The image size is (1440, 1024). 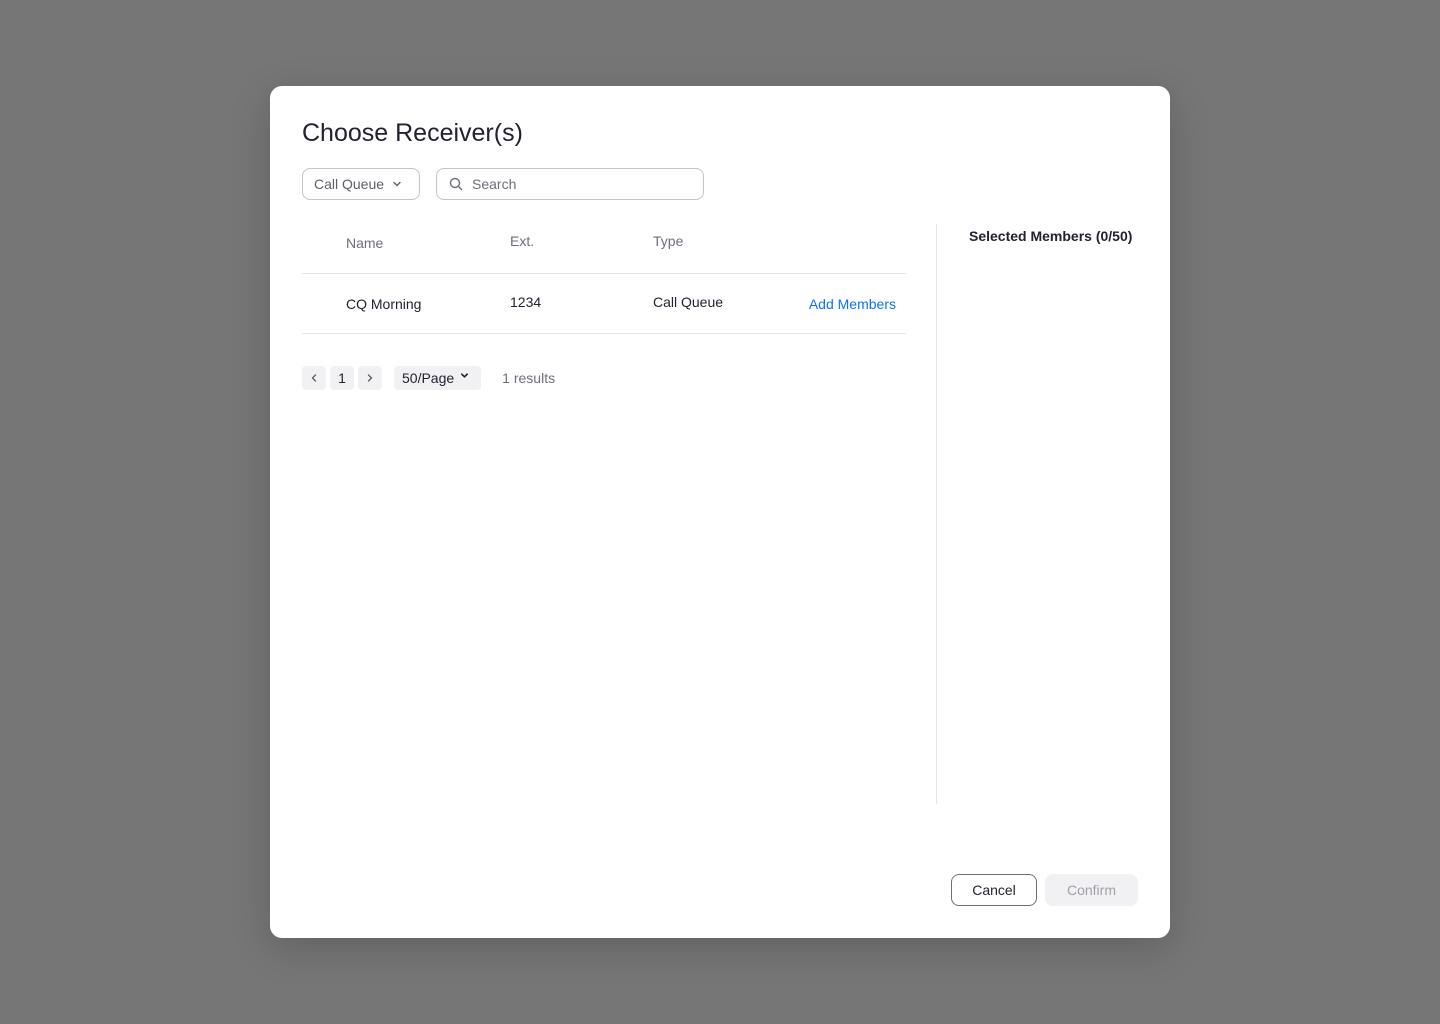 What do you see at coordinates (529, 378) in the screenshot?
I see `results-count: 1 results` at bounding box center [529, 378].